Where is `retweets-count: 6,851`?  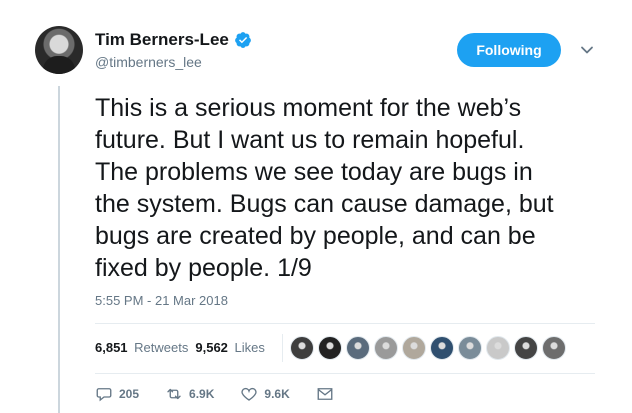
retweets-count: 6,851 is located at coordinates (111, 347).